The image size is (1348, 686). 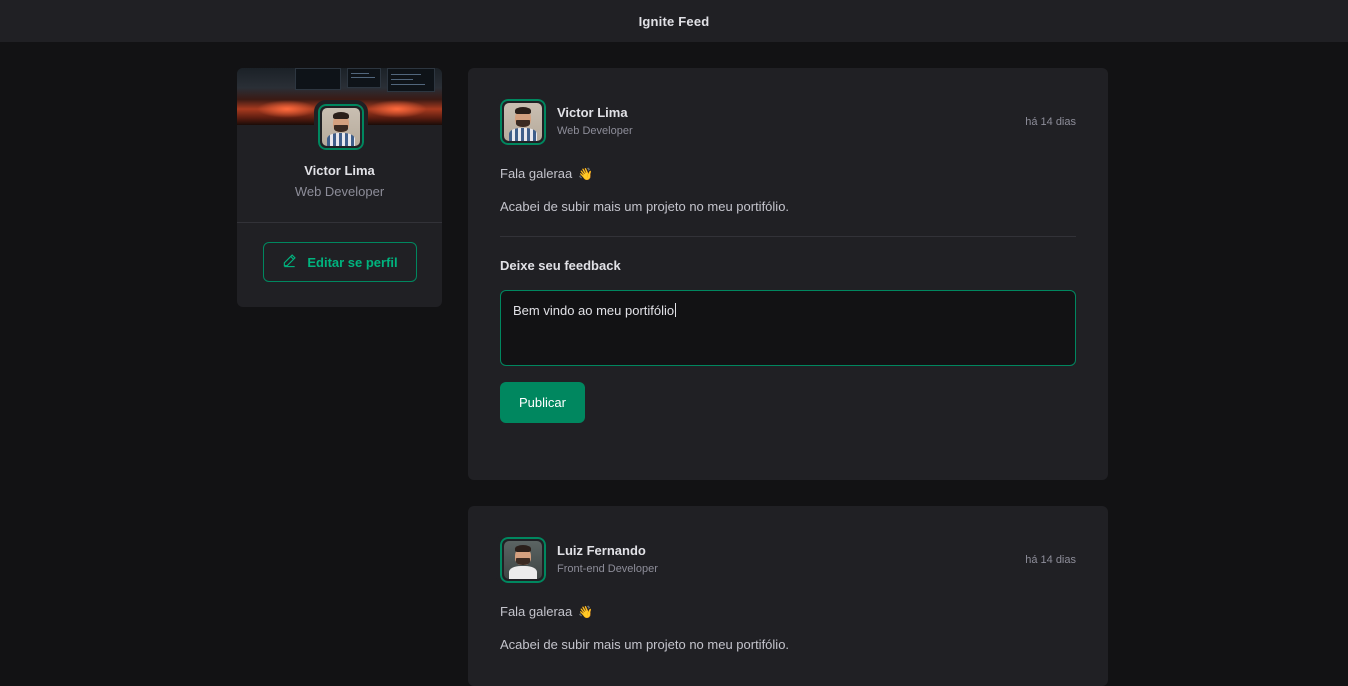 What do you see at coordinates (788, 328) in the screenshot?
I see `feedback-textarea: Bem vindo ao meu portifólio` at bounding box center [788, 328].